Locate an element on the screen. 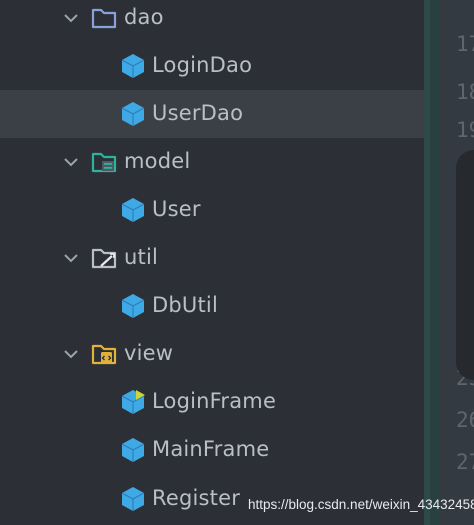 The height and width of the screenshot is (525, 474). tree-item-label: User is located at coordinates (176, 209).